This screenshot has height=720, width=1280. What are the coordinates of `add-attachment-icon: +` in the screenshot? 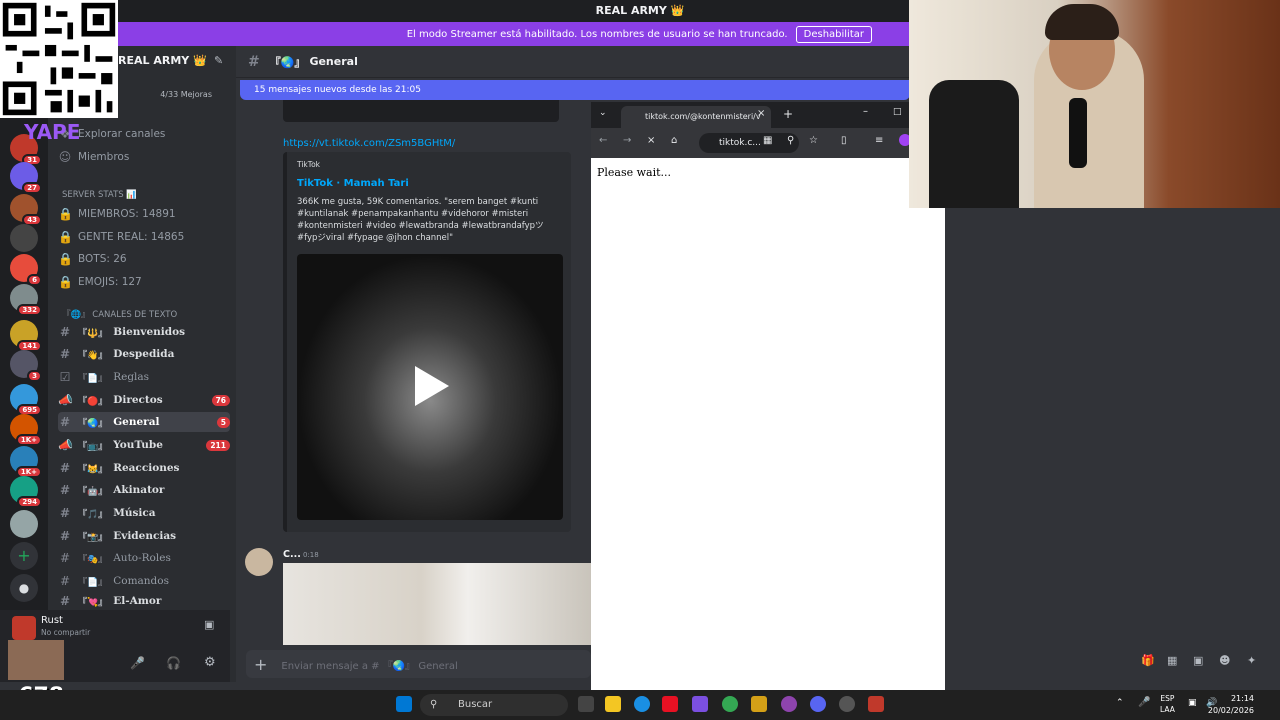 It's located at (260, 664).